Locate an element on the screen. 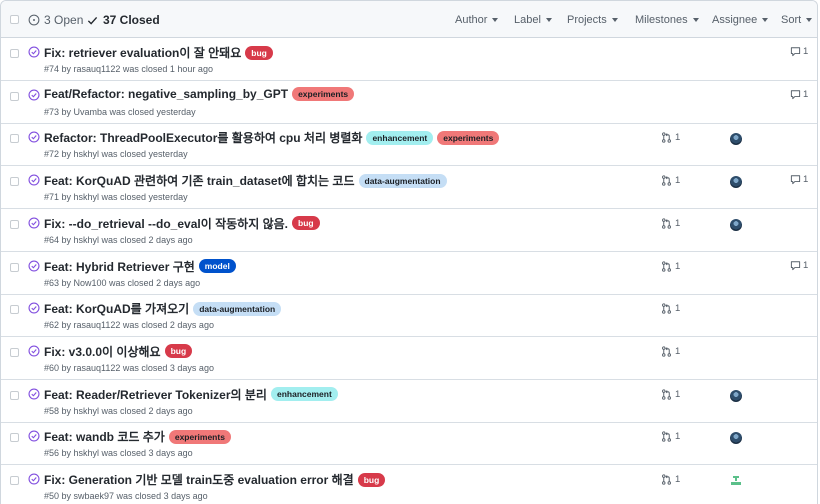 The width and height of the screenshot is (820, 504). open-issues-tab: 3 Open is located at coordinates (55, 20).